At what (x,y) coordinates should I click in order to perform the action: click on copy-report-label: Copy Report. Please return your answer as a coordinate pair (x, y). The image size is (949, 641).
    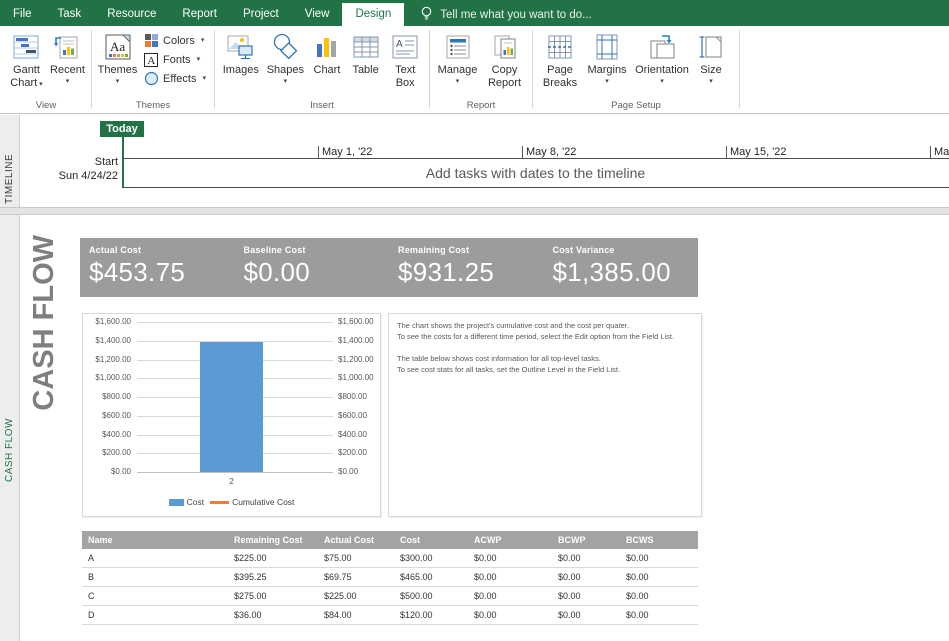
    Looking at the image, I should click on (504, 76).